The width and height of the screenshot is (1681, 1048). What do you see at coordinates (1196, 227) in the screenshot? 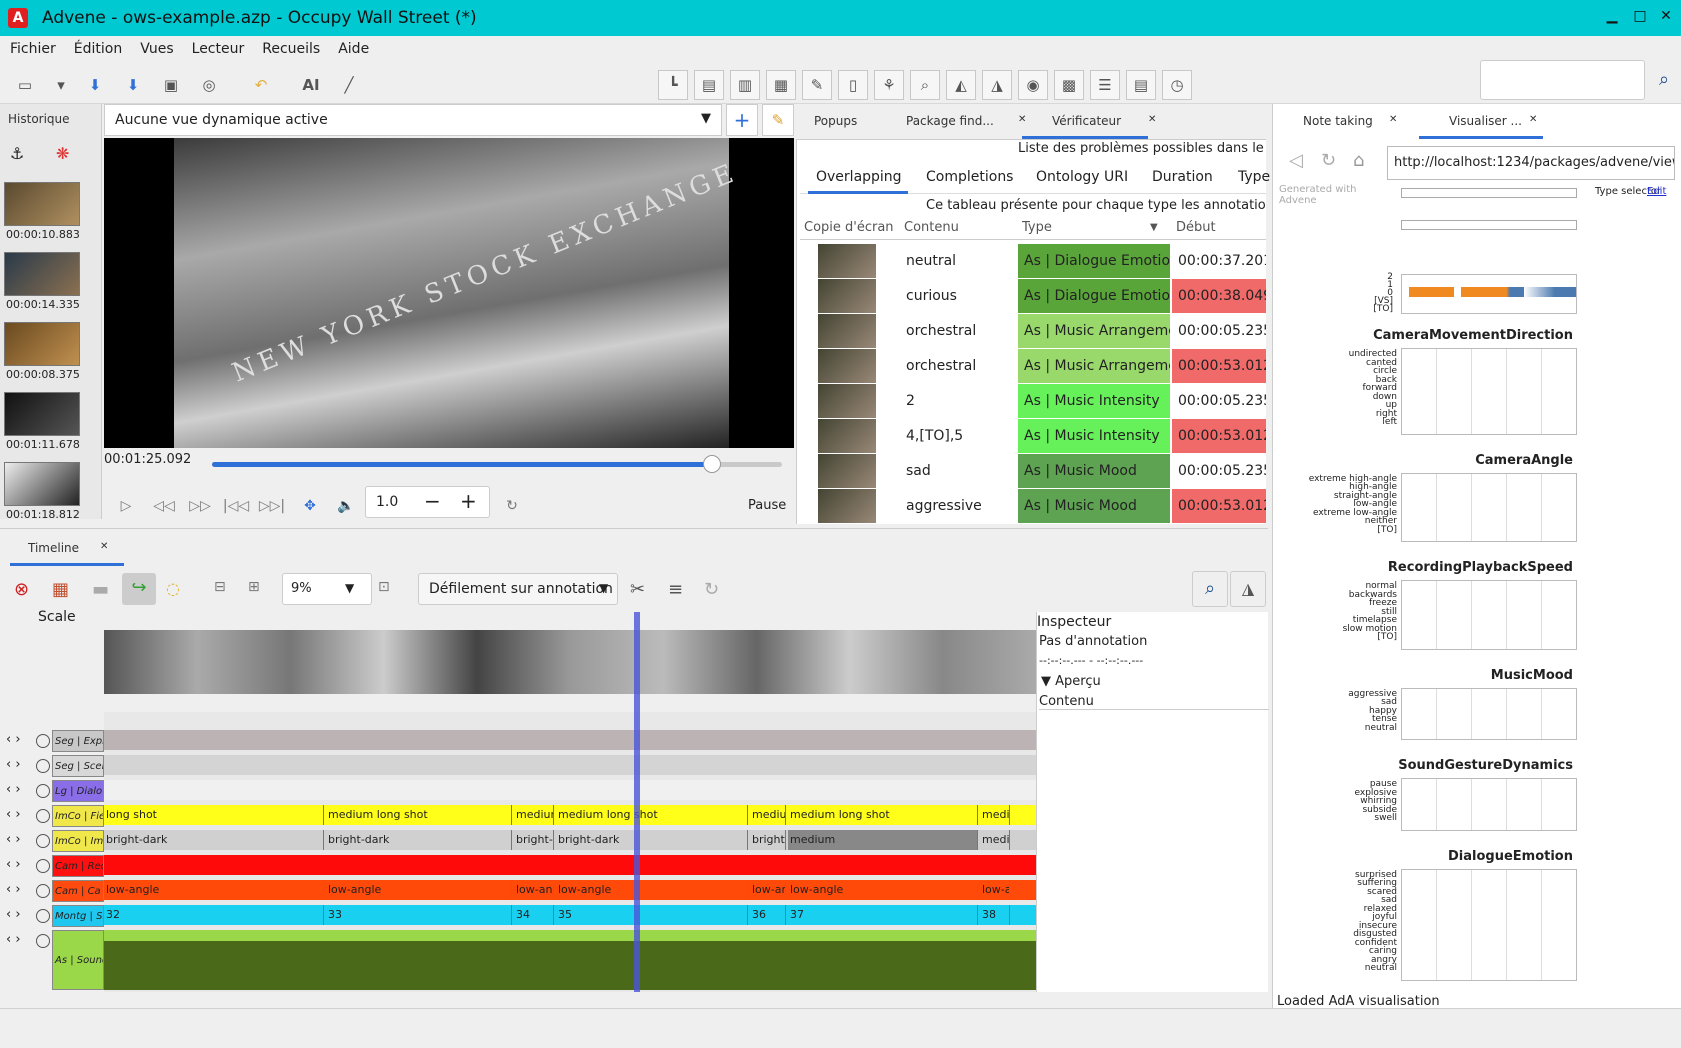
I see `col-start: Début` at bounding box center [1196, 227].